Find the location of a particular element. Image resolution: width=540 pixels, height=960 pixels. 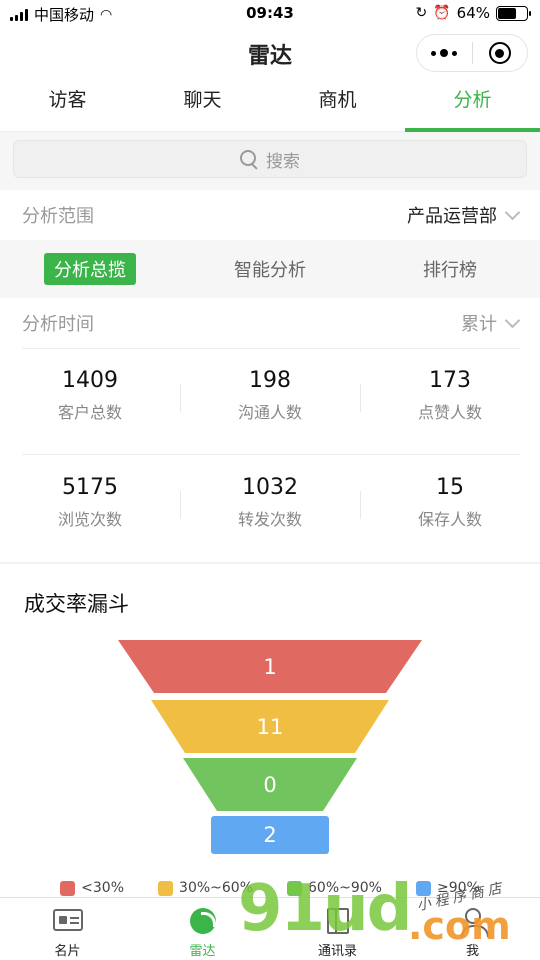

subtab-smart-analysis: 智能分析 is located at coordinates (270, 269).